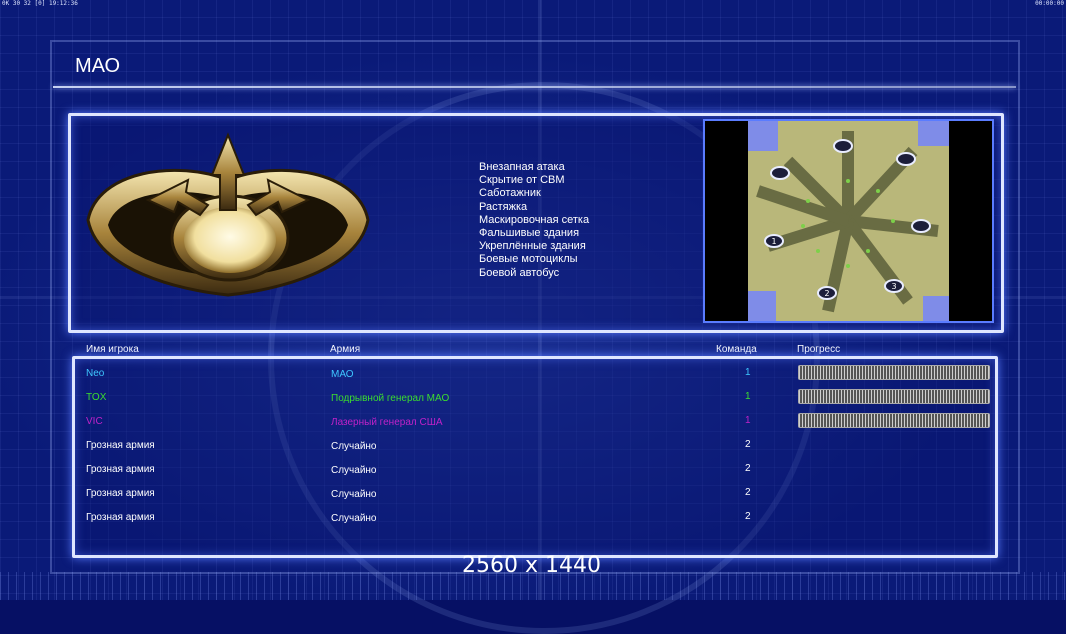  Describe the element at coordinates (529, 233) in the screenshot. I see `power-item: Фальшивые здания` at that location.